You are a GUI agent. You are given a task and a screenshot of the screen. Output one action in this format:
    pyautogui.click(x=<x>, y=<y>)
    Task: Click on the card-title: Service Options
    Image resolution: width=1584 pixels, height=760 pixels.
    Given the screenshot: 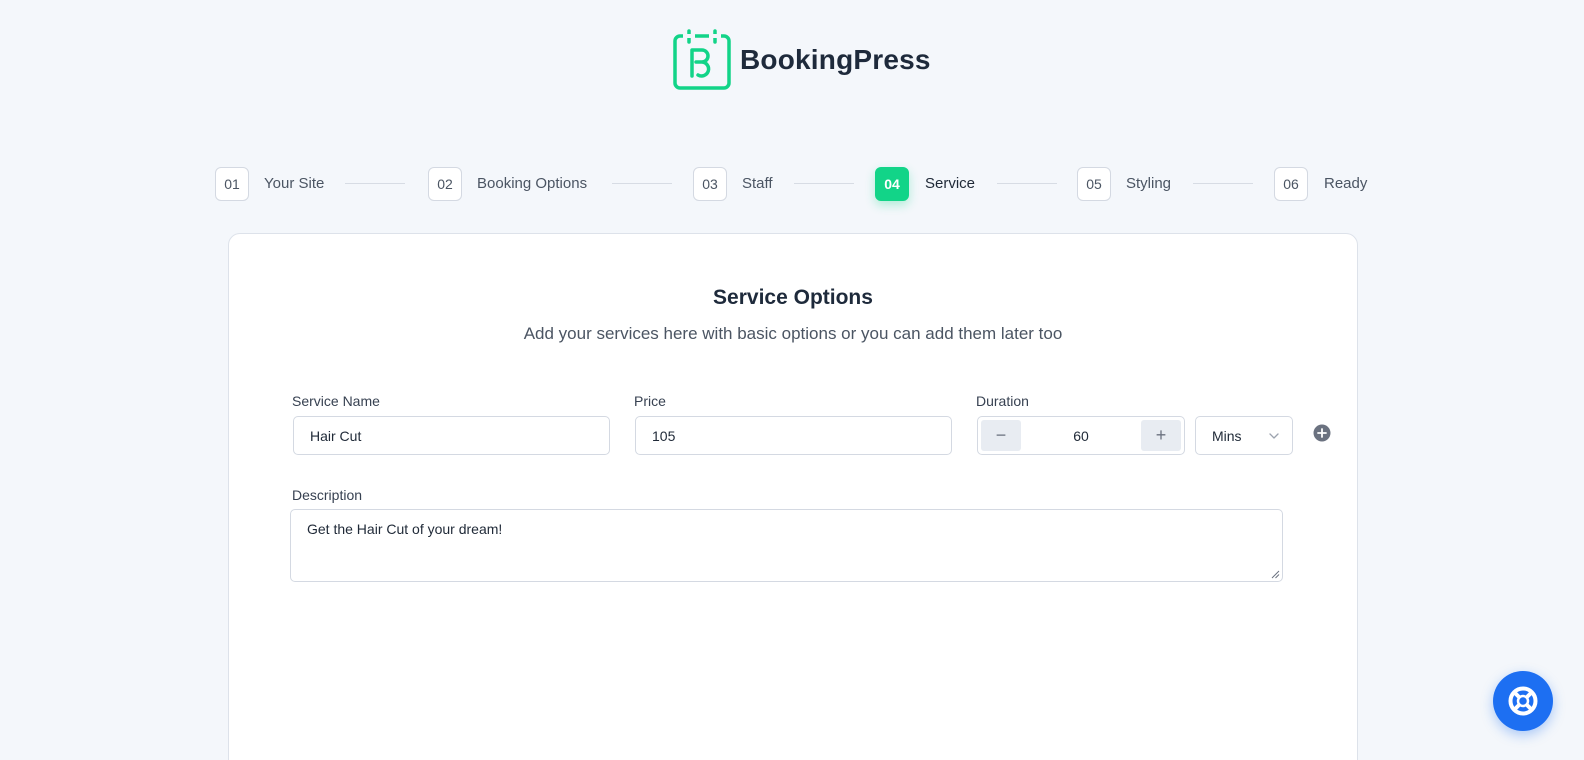 What is the action you would take?
    pyautogui.click(x=793, y=297)
    